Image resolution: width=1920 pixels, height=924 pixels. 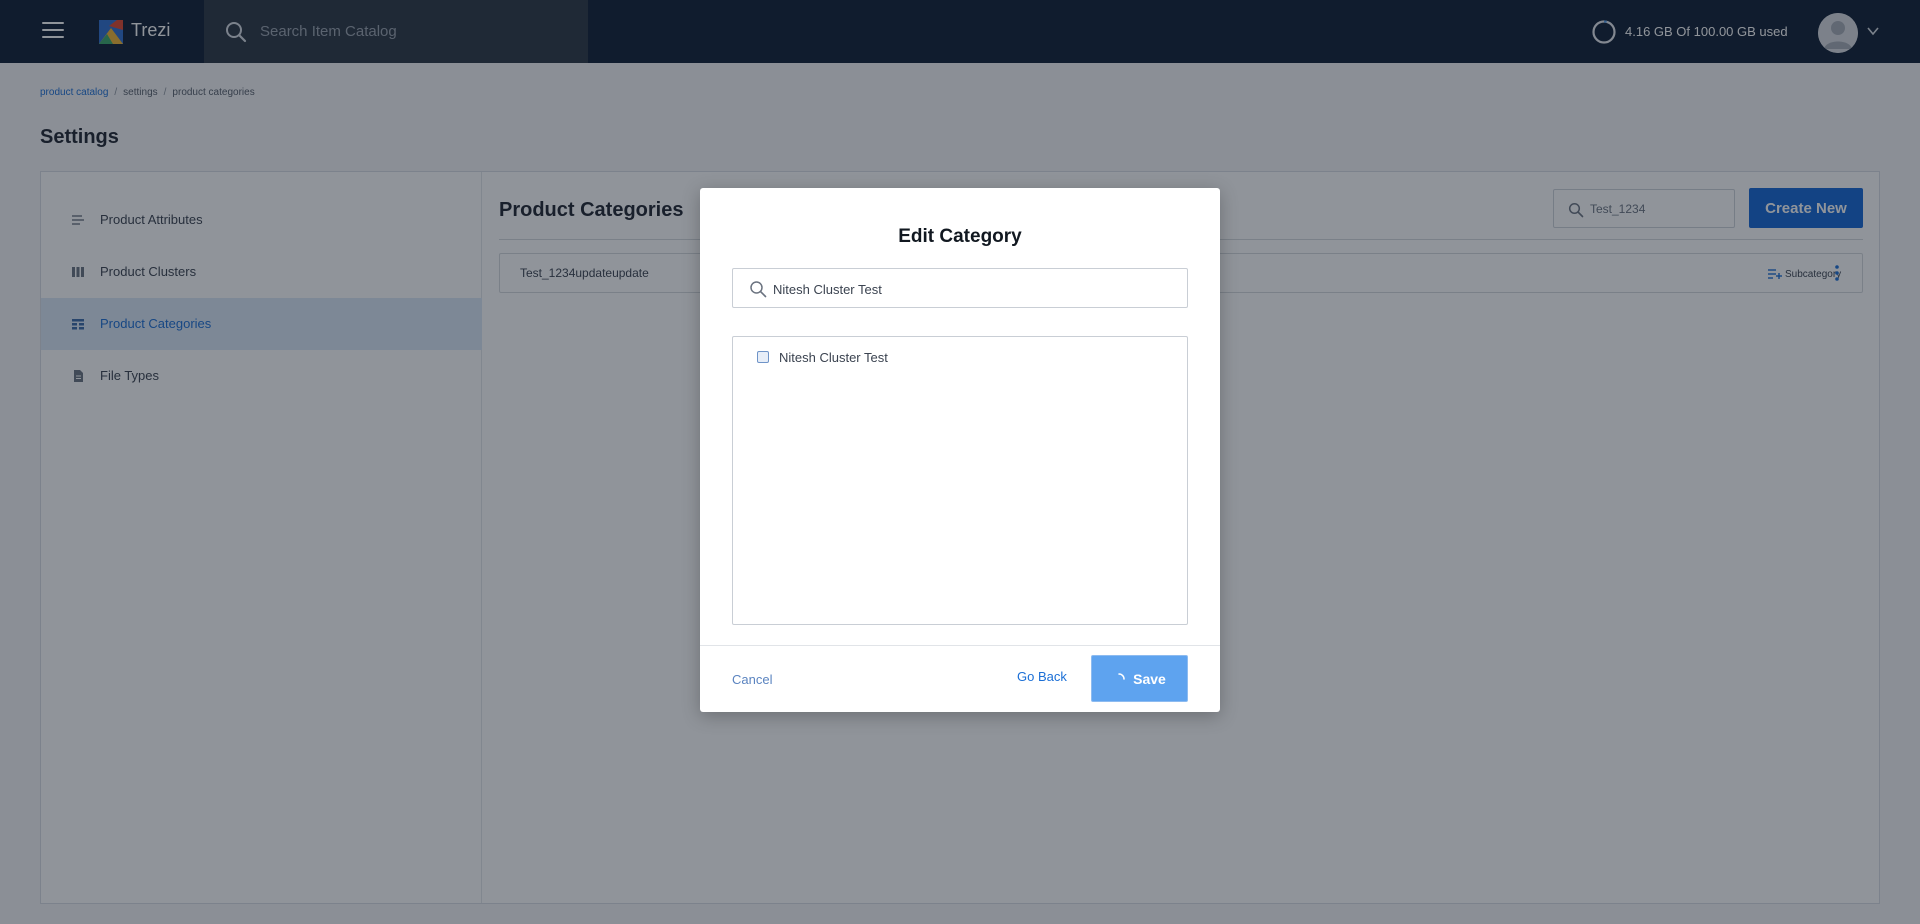 I want to click on cluster-search-box, so click(x=960, y=288).